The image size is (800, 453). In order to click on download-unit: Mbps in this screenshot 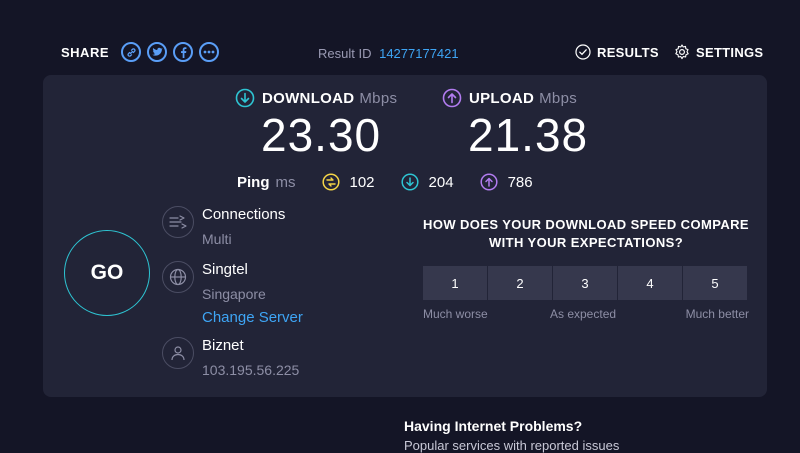, I will do `click(378, 98)`.